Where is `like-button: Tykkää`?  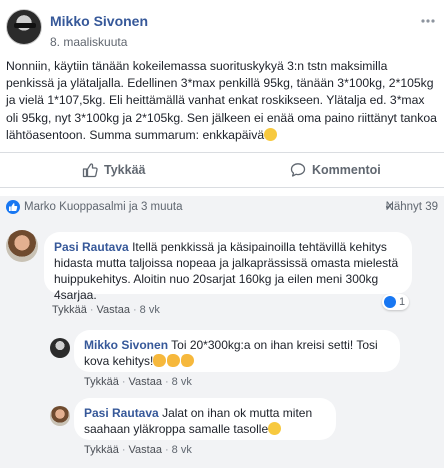
like-button: Tykkää is located at coordinates (113, 170).